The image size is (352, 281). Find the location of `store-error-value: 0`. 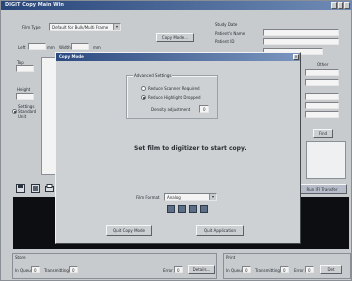

store-error-value: 0 is located at coordinates (178, 269).